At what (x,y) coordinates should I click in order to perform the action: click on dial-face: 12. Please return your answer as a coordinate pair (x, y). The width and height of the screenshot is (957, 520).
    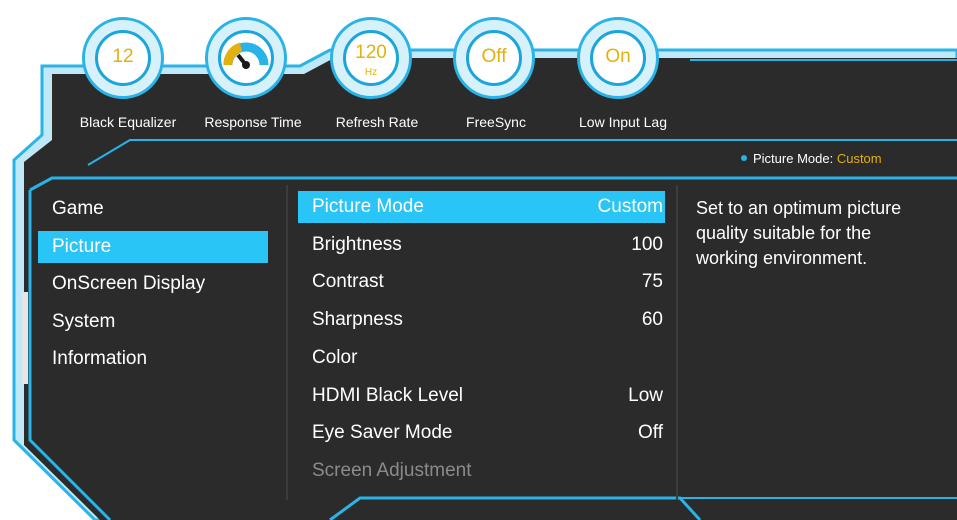
    Looking at the image, I should click on (123, 58).